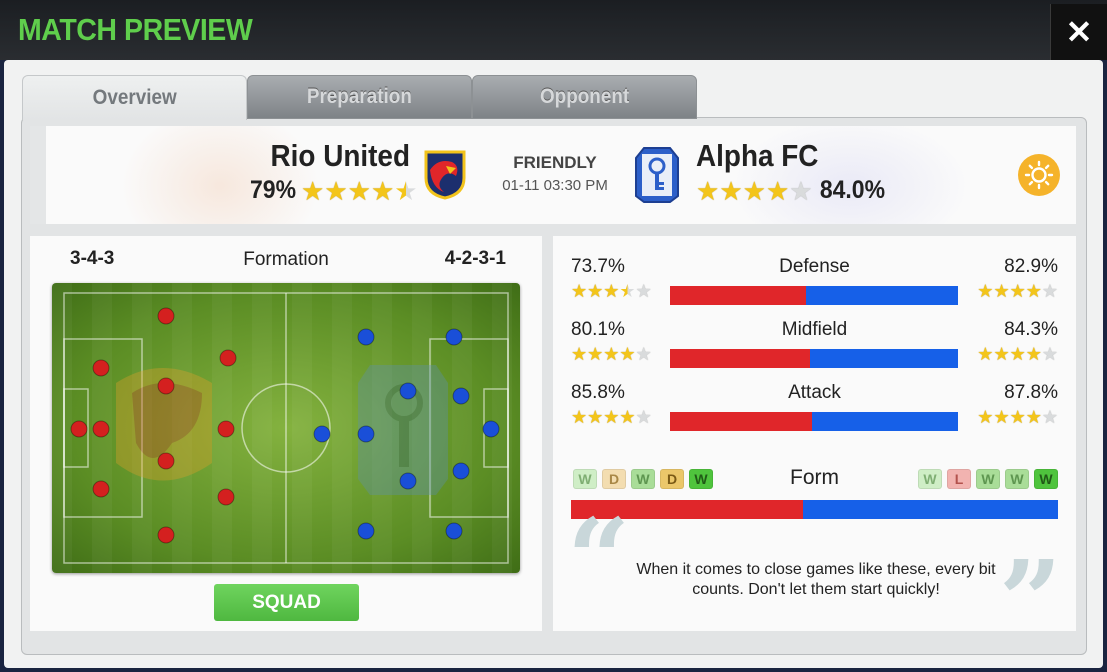 The image size is (1107, 672). Describe the element at coordinates (134, 97) in the screenshot. I see `tab-overview: Overview` at that location.